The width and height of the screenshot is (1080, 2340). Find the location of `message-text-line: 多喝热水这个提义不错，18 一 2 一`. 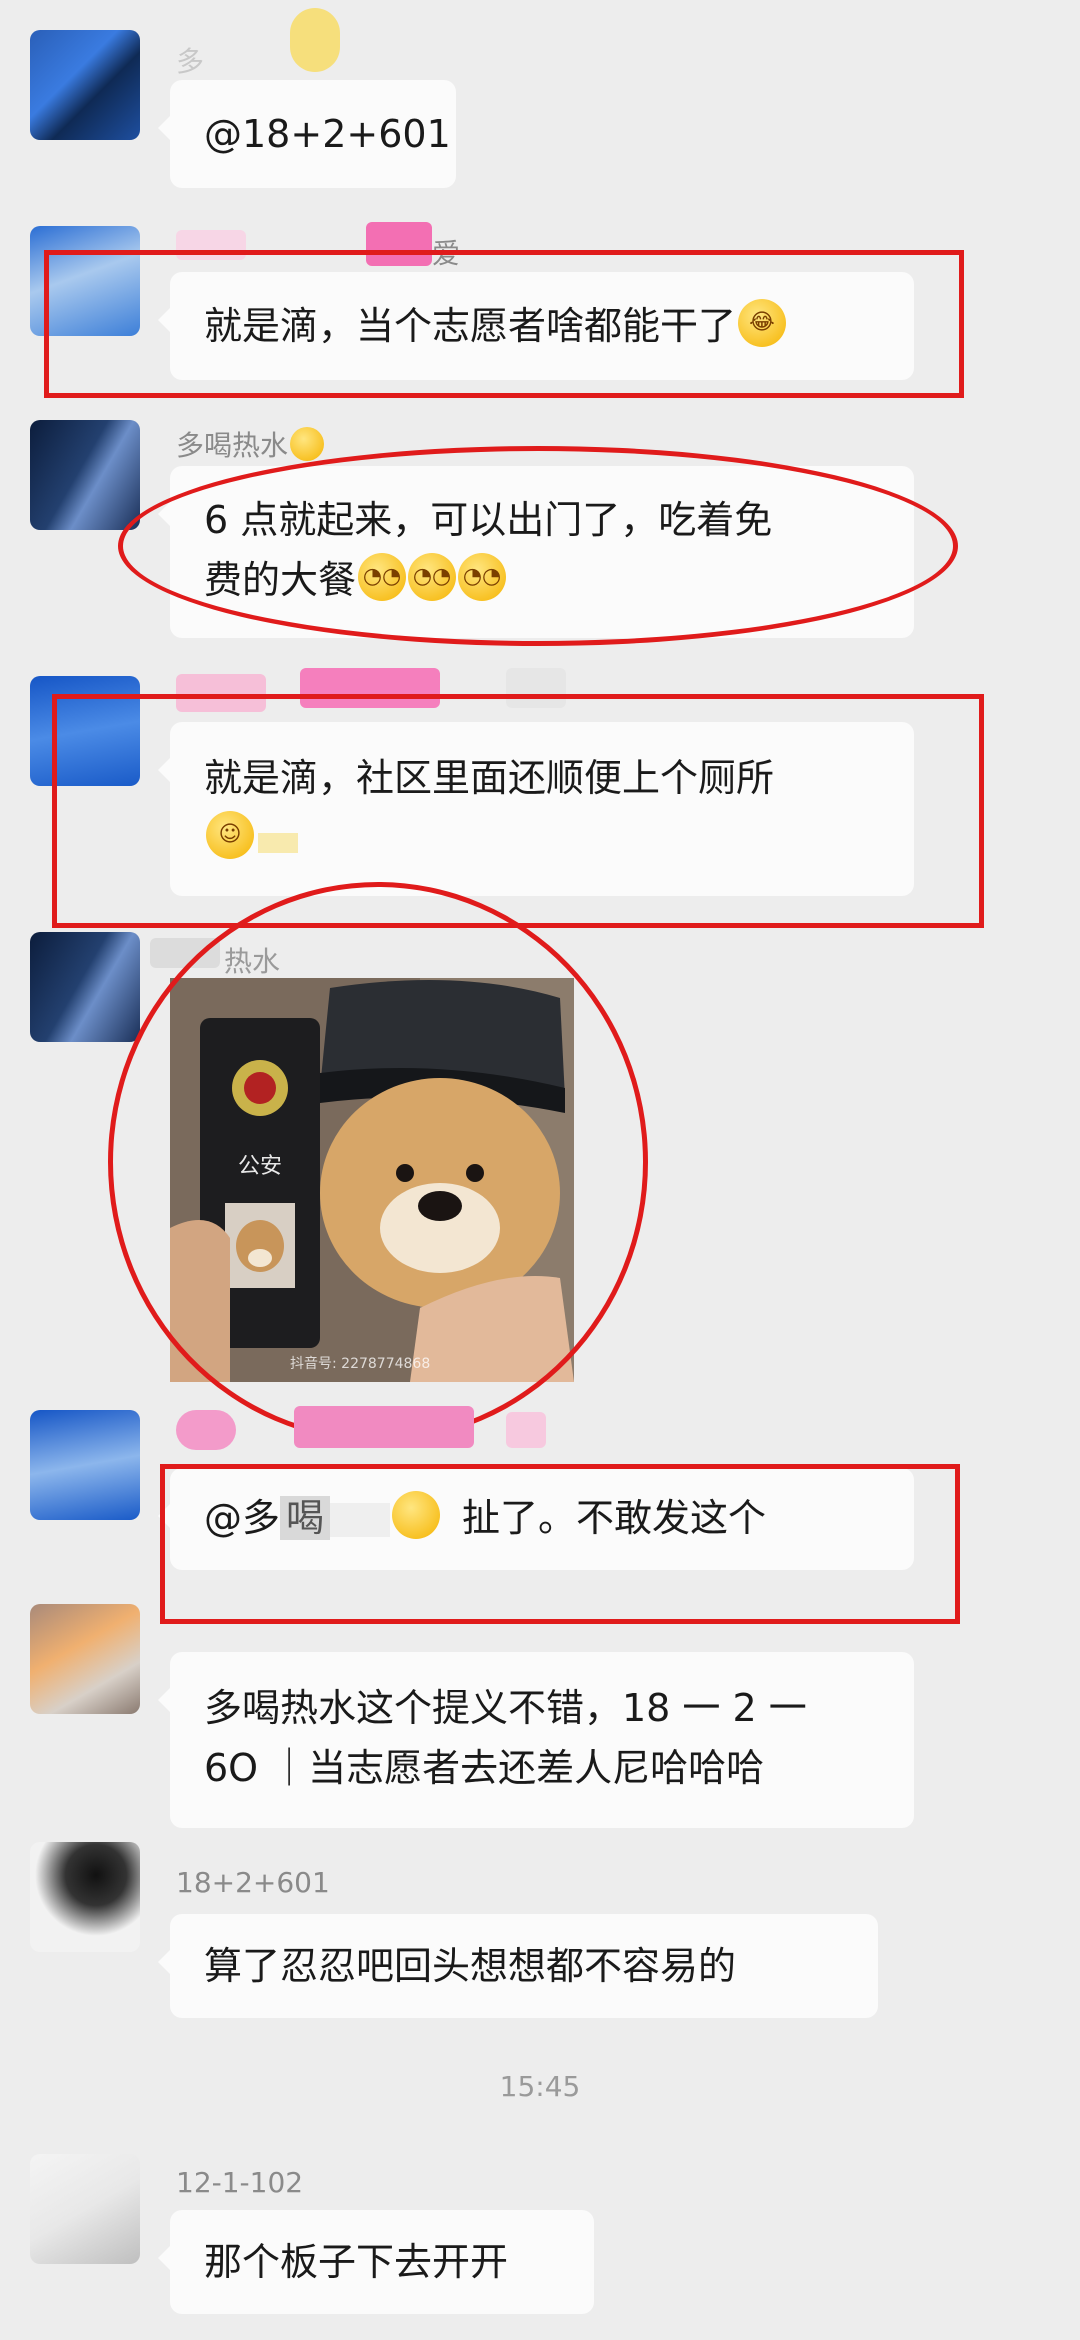

message-text-line: 多喝热水这个提义不错，18 一 2 一 is located at coordinates (505, 1708).